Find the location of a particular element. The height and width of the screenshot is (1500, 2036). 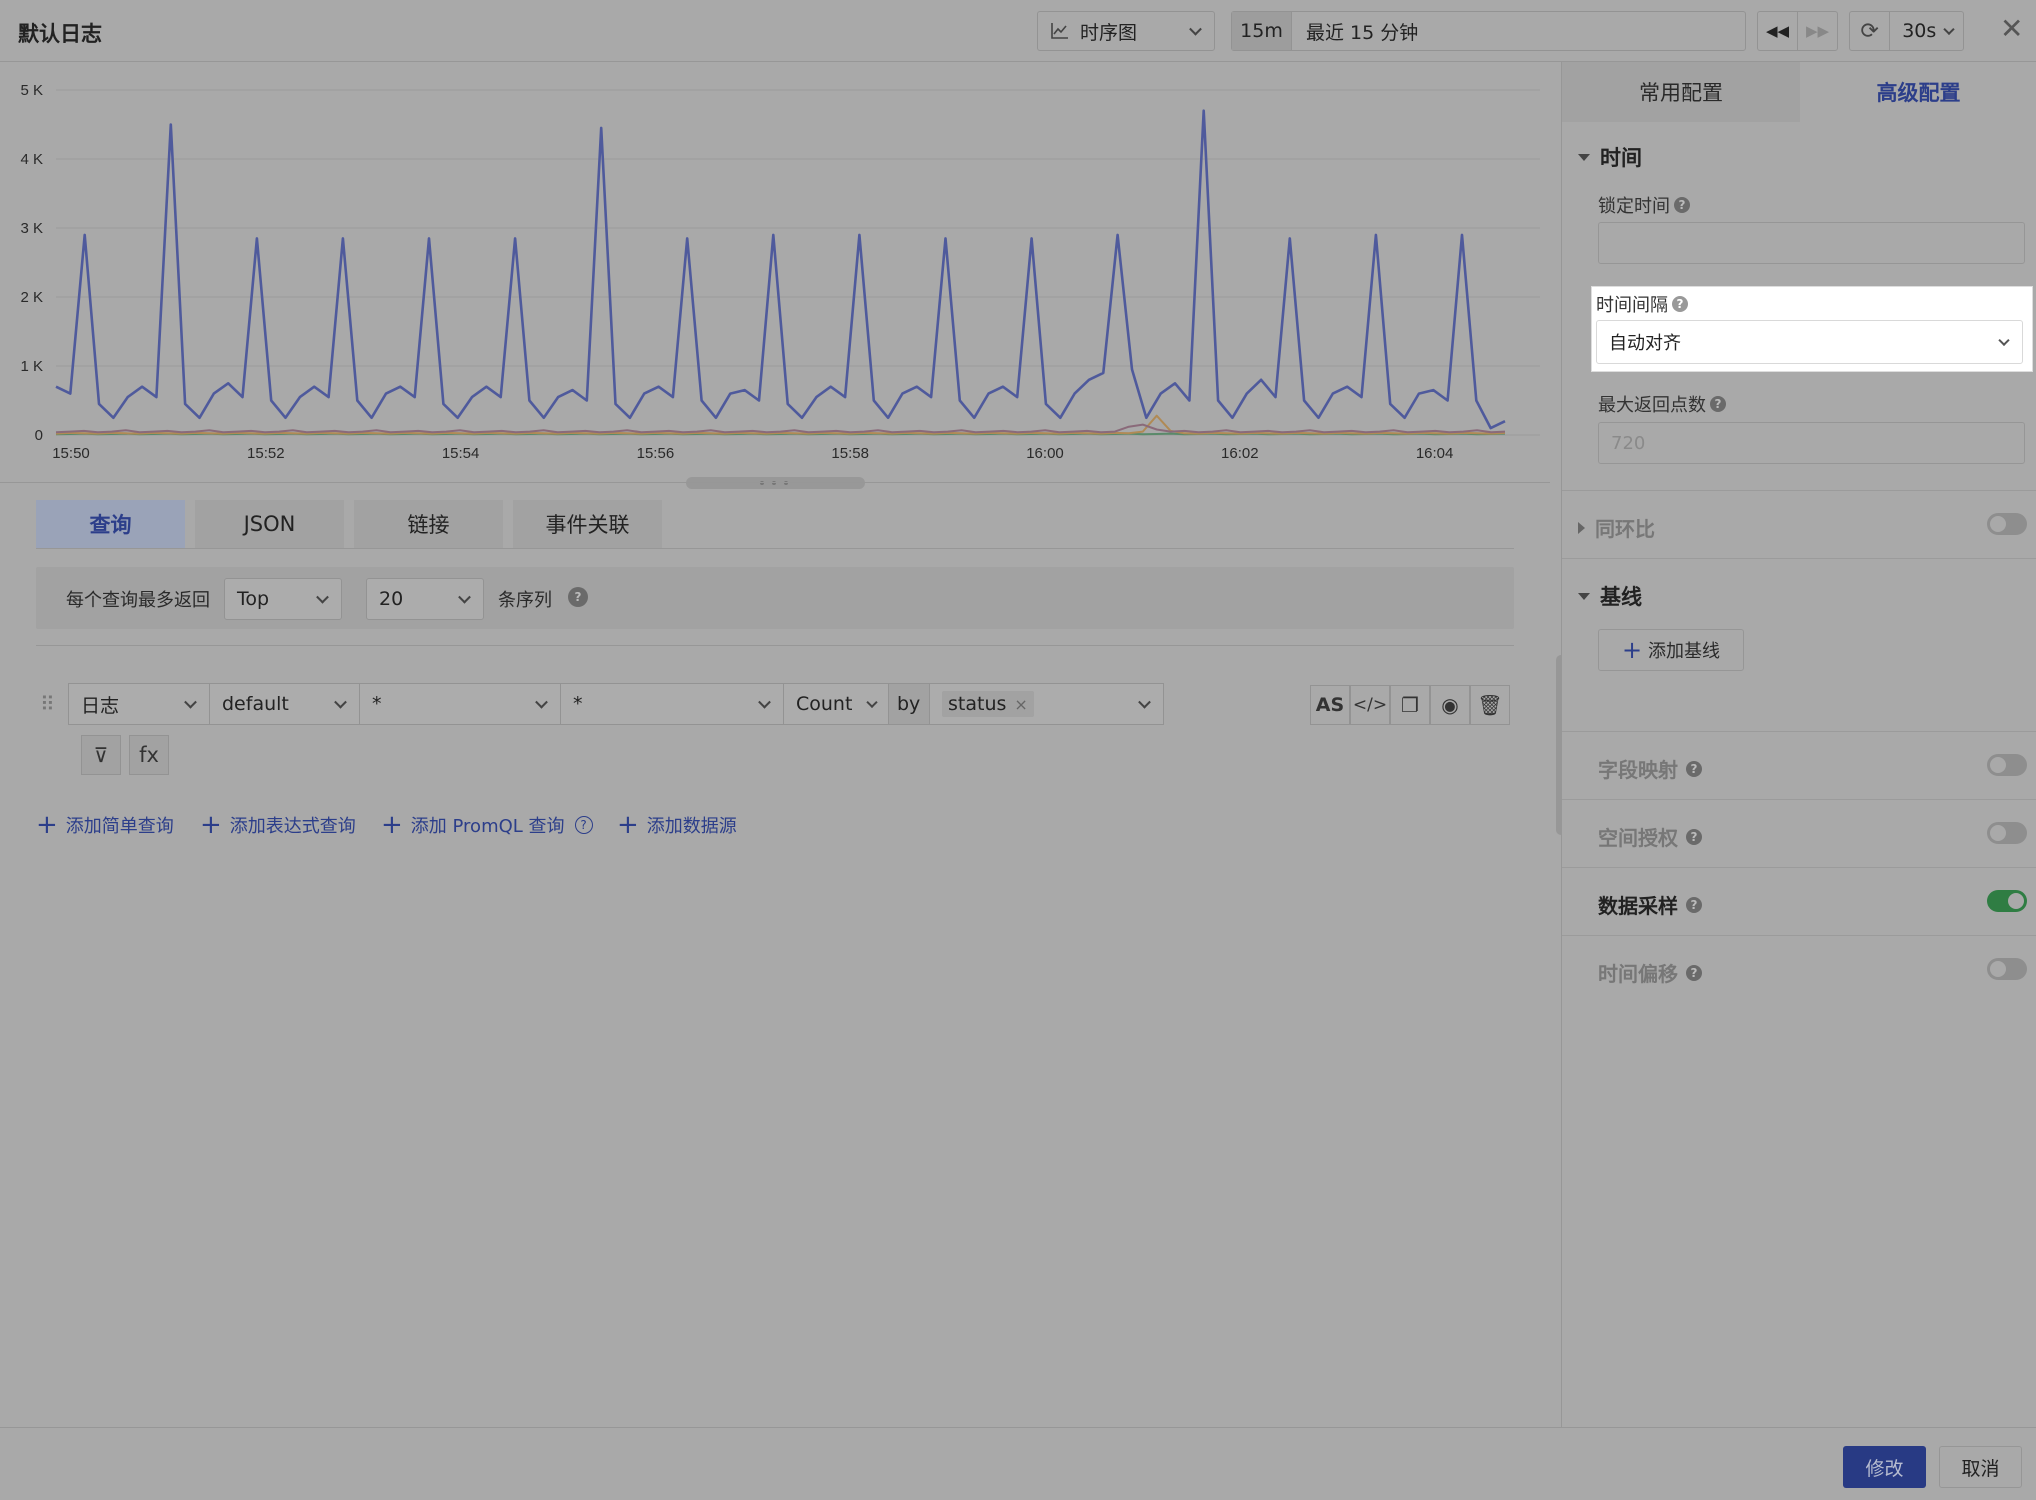

baseline-header: 基线 is located at coordinates (1610, 596).